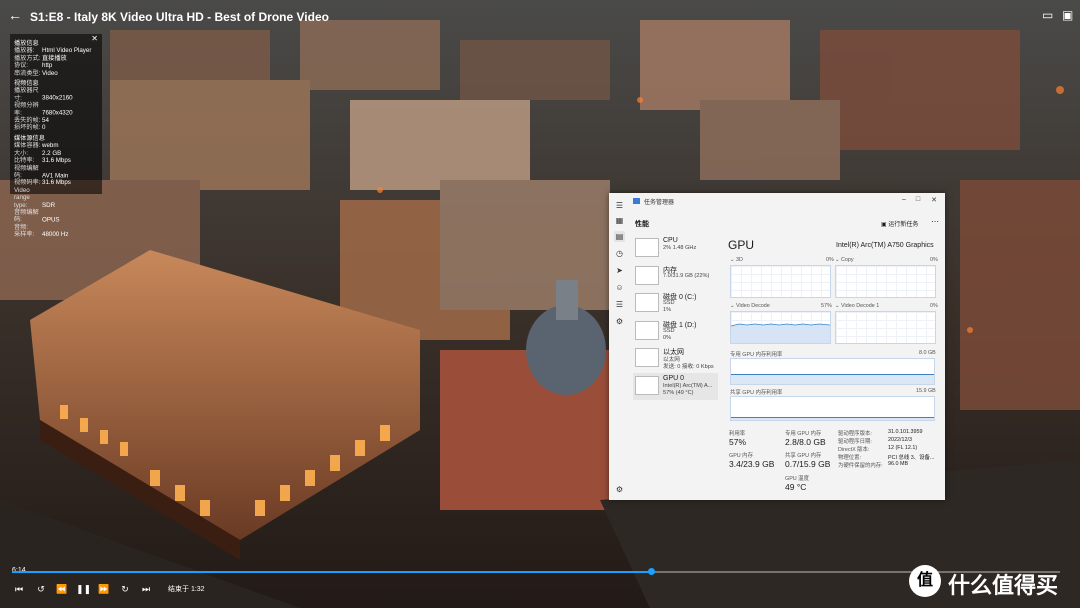 This screenshot has height=608, width=1080. What do you see at coordinates (52, 153) in the screenshot?
I see `info-value: 2.2 GB` at bounding box center [52, 153].